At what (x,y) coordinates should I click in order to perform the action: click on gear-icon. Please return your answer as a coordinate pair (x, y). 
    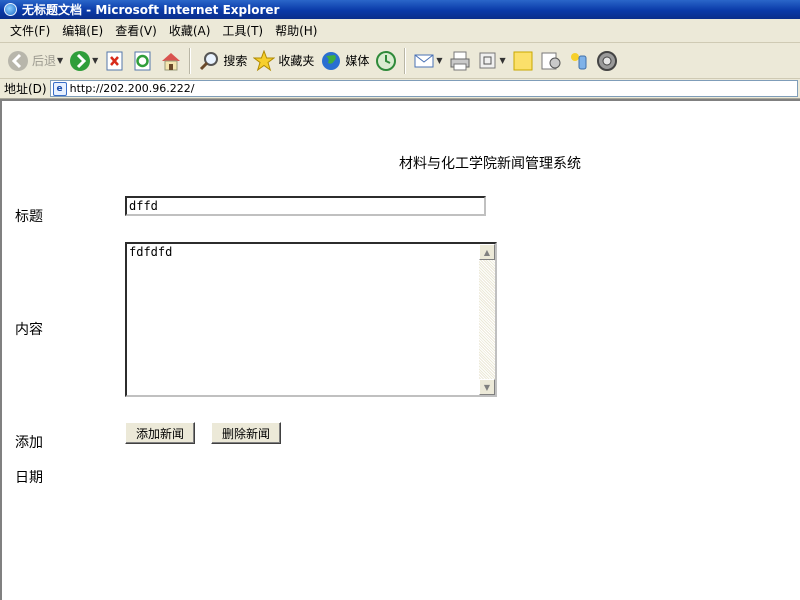
    Looking at the image, I should click on (607, 61).